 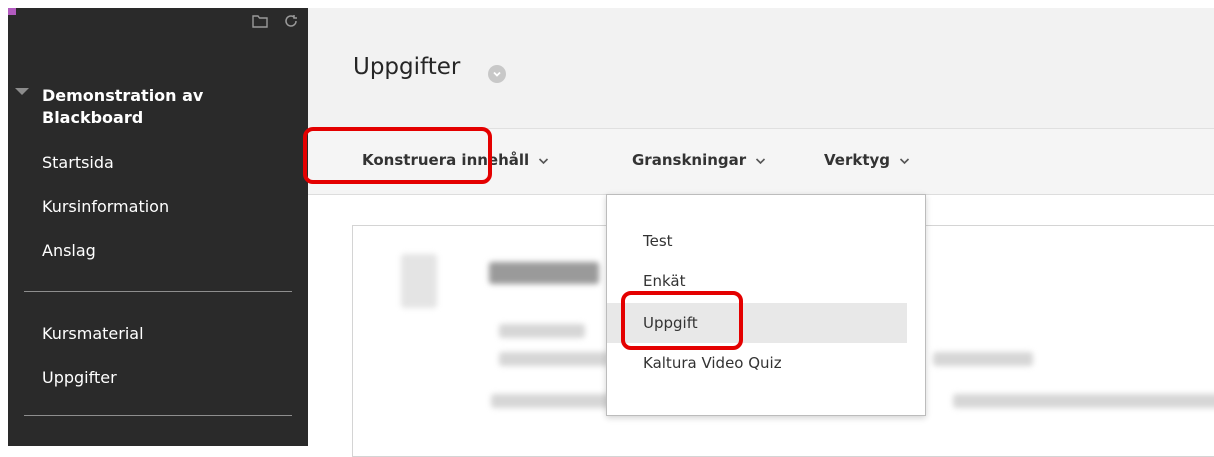 I want to click on assessments-button: Granskningar, so click(x=699, y=160).